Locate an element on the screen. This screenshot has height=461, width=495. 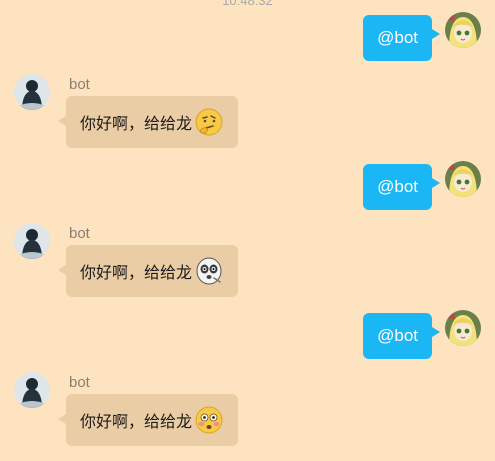
panda-face-emoji-icon is located at coordinates (209, 271).